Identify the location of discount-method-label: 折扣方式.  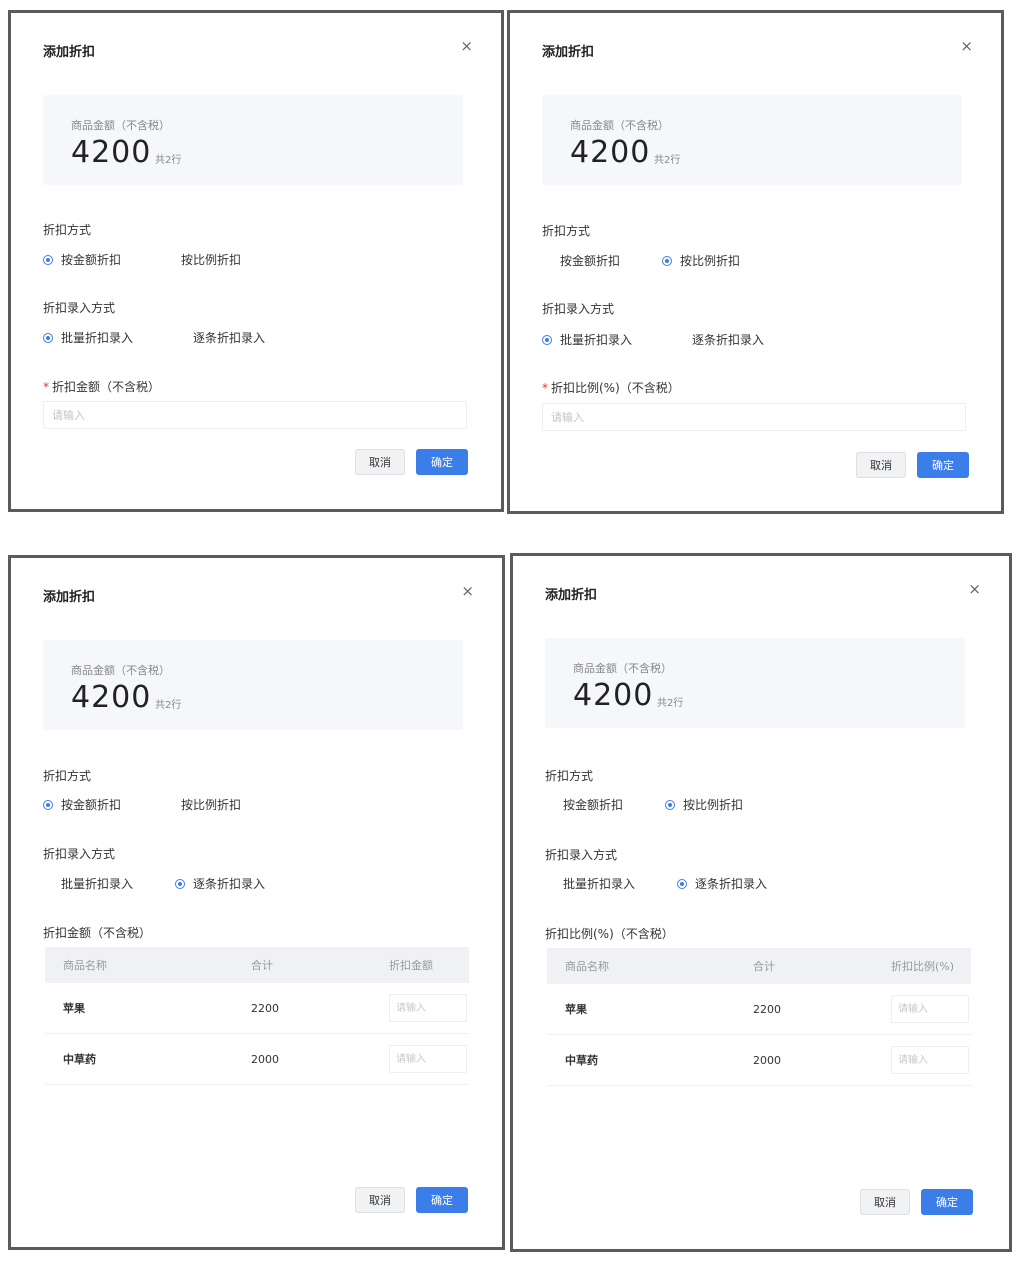
(566, 231).